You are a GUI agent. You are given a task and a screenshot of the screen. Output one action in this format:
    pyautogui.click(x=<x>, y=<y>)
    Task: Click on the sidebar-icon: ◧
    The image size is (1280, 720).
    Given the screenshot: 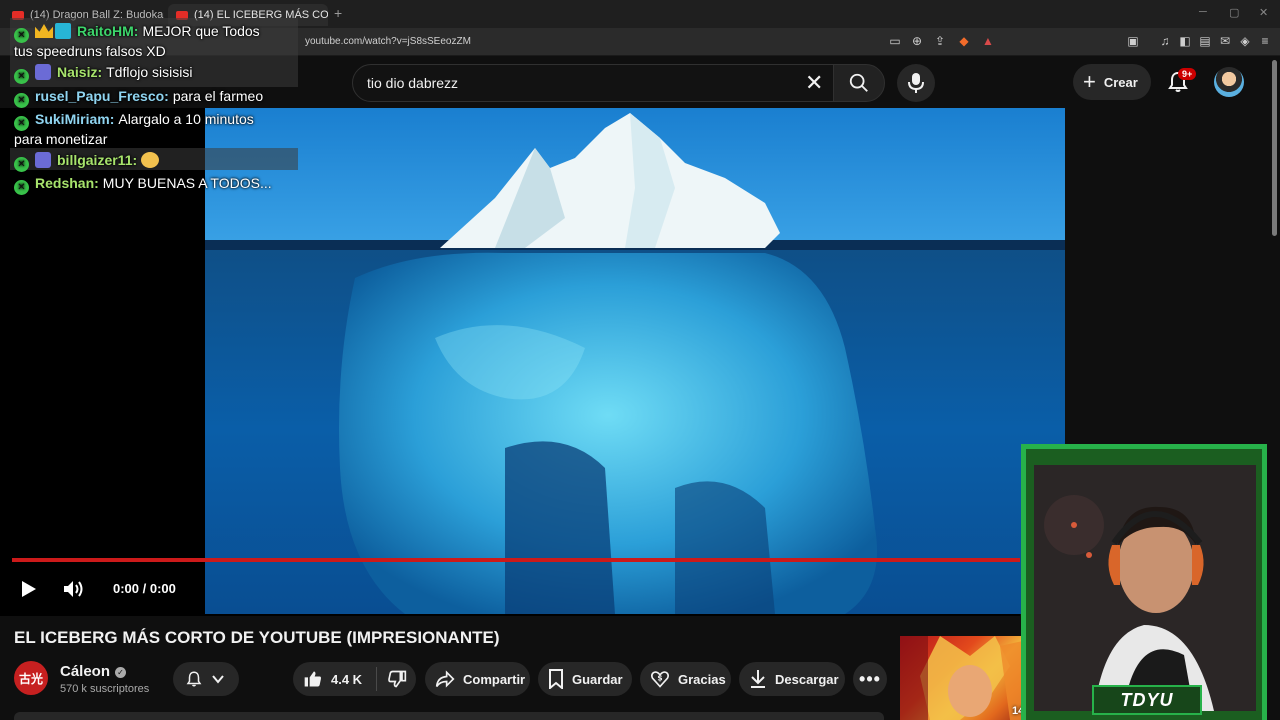 What is the action you would take?
    pyautogui.click(x=1185, y=41)
    